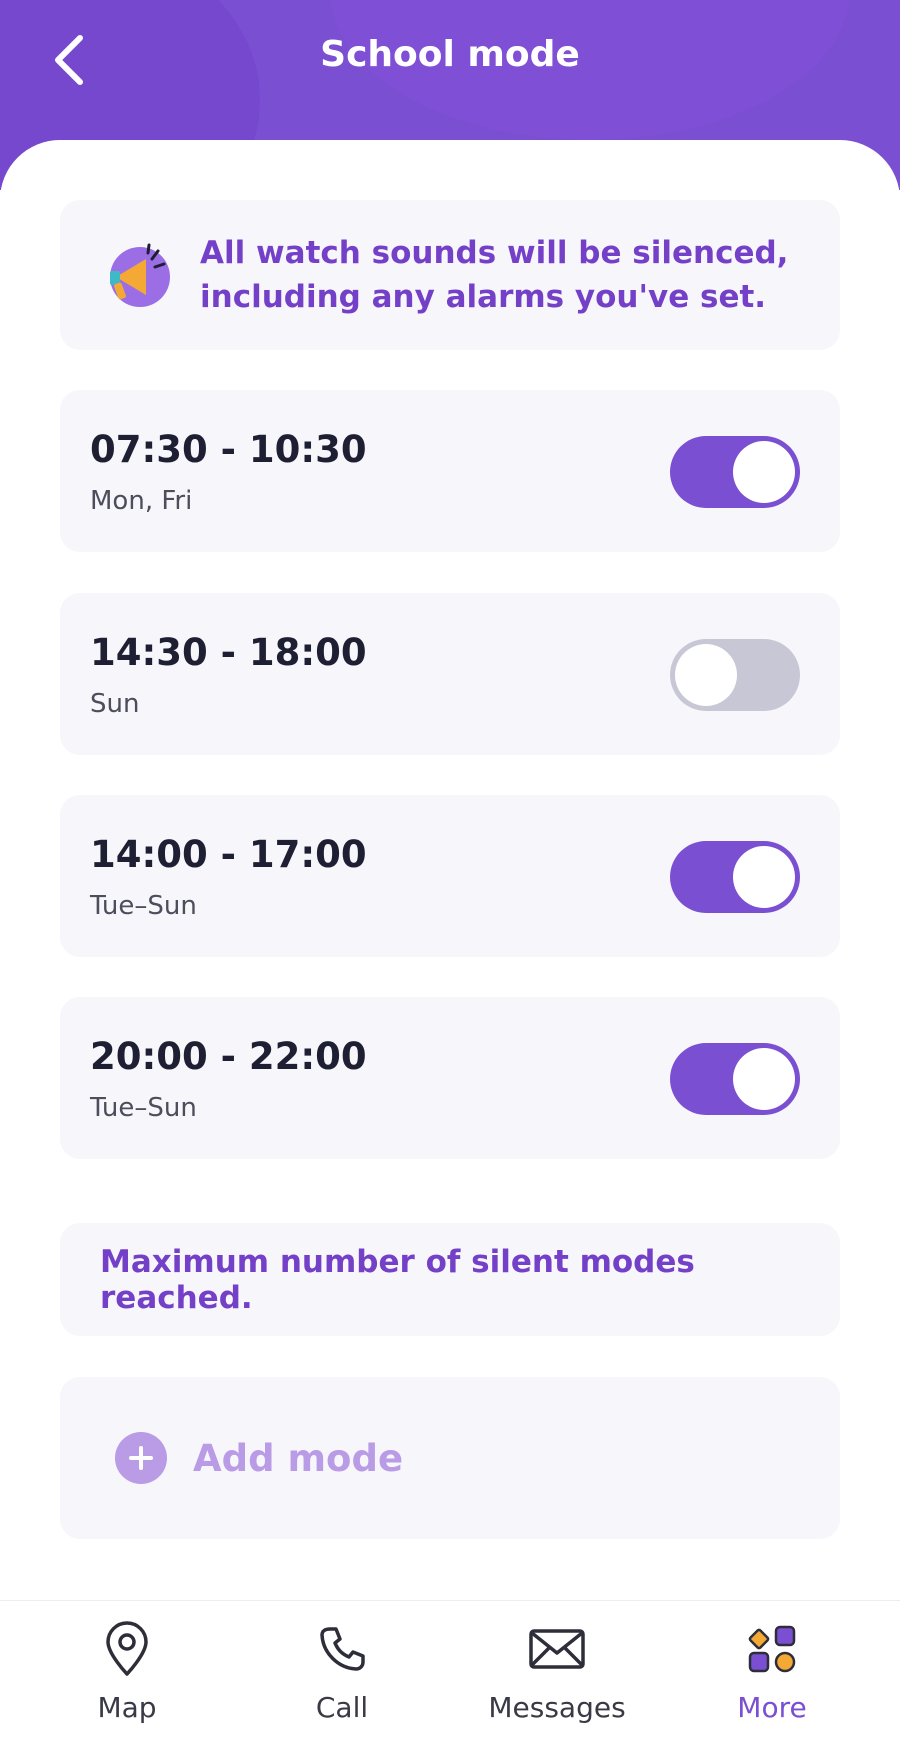  Describe the element at coordinates (228, 1056) in the screenshot. I see `schedule-time: 20:00 - 22:00` at that location.